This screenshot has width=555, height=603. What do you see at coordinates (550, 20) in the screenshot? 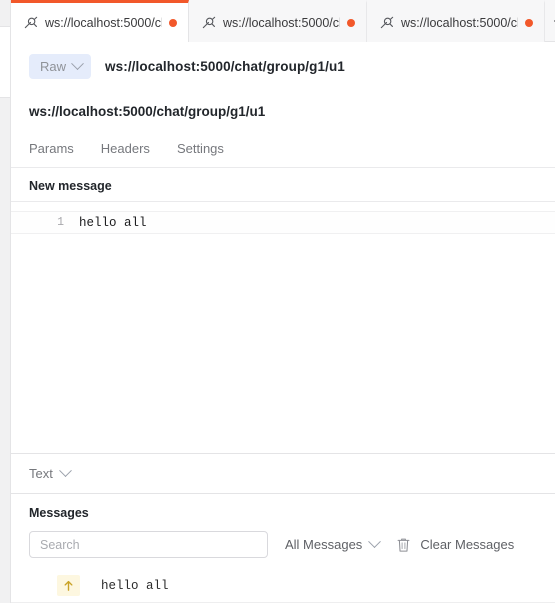
I see `new-tab-button` at bounding box center [550, 20].